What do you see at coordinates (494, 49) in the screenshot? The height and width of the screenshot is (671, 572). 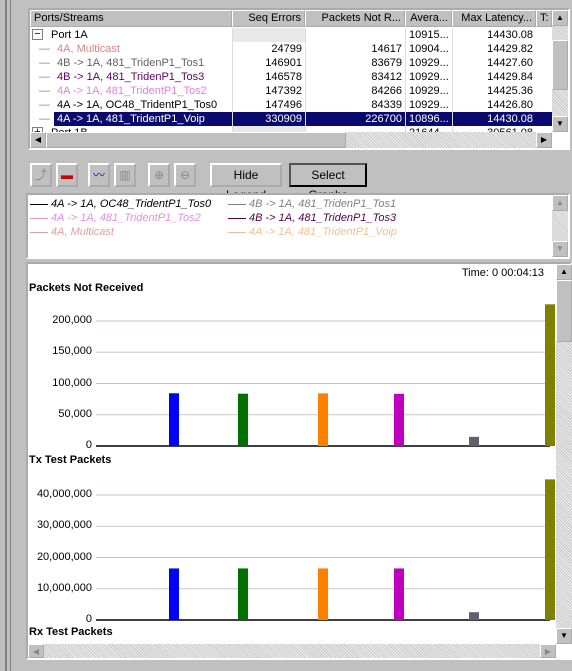 I see `cell-max: 14429.82` at bounding box center [494, 49].